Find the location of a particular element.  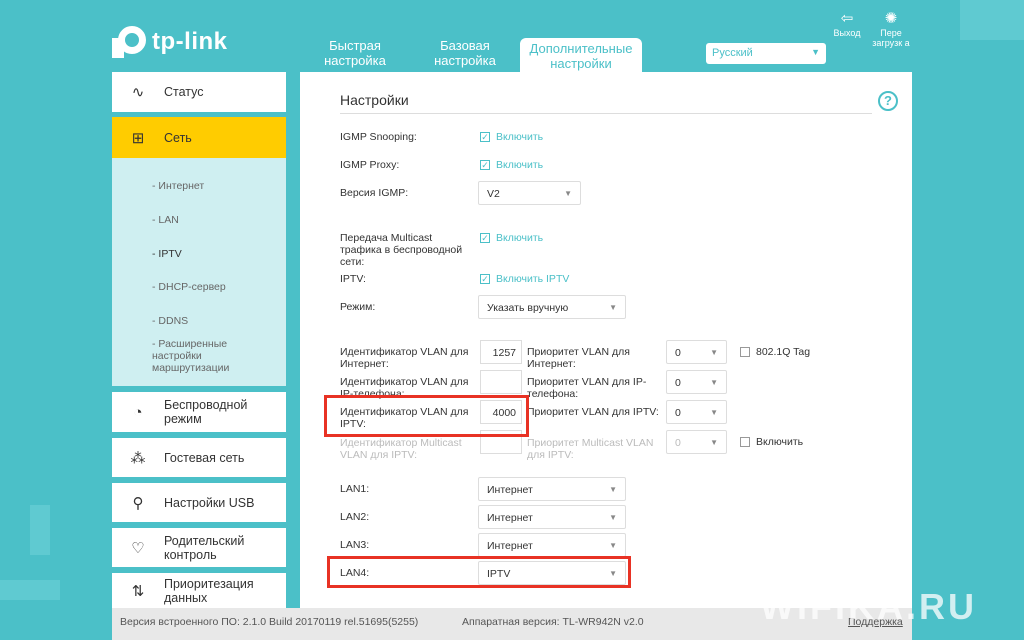

tab-quick-setup: Быстрая настройка is located at coordinates (355, 55).